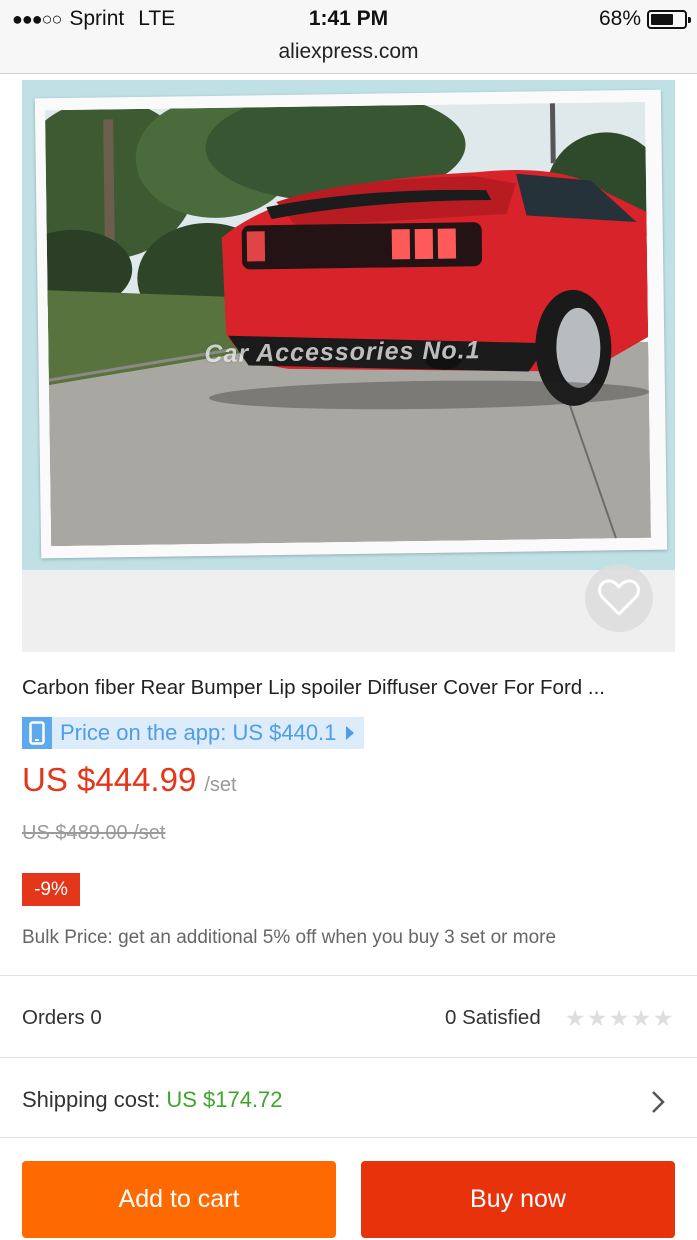 Image resolution: width=697 pixels, height=1240 pixels. I want to click on price-unit: /set, so click(220, 785).